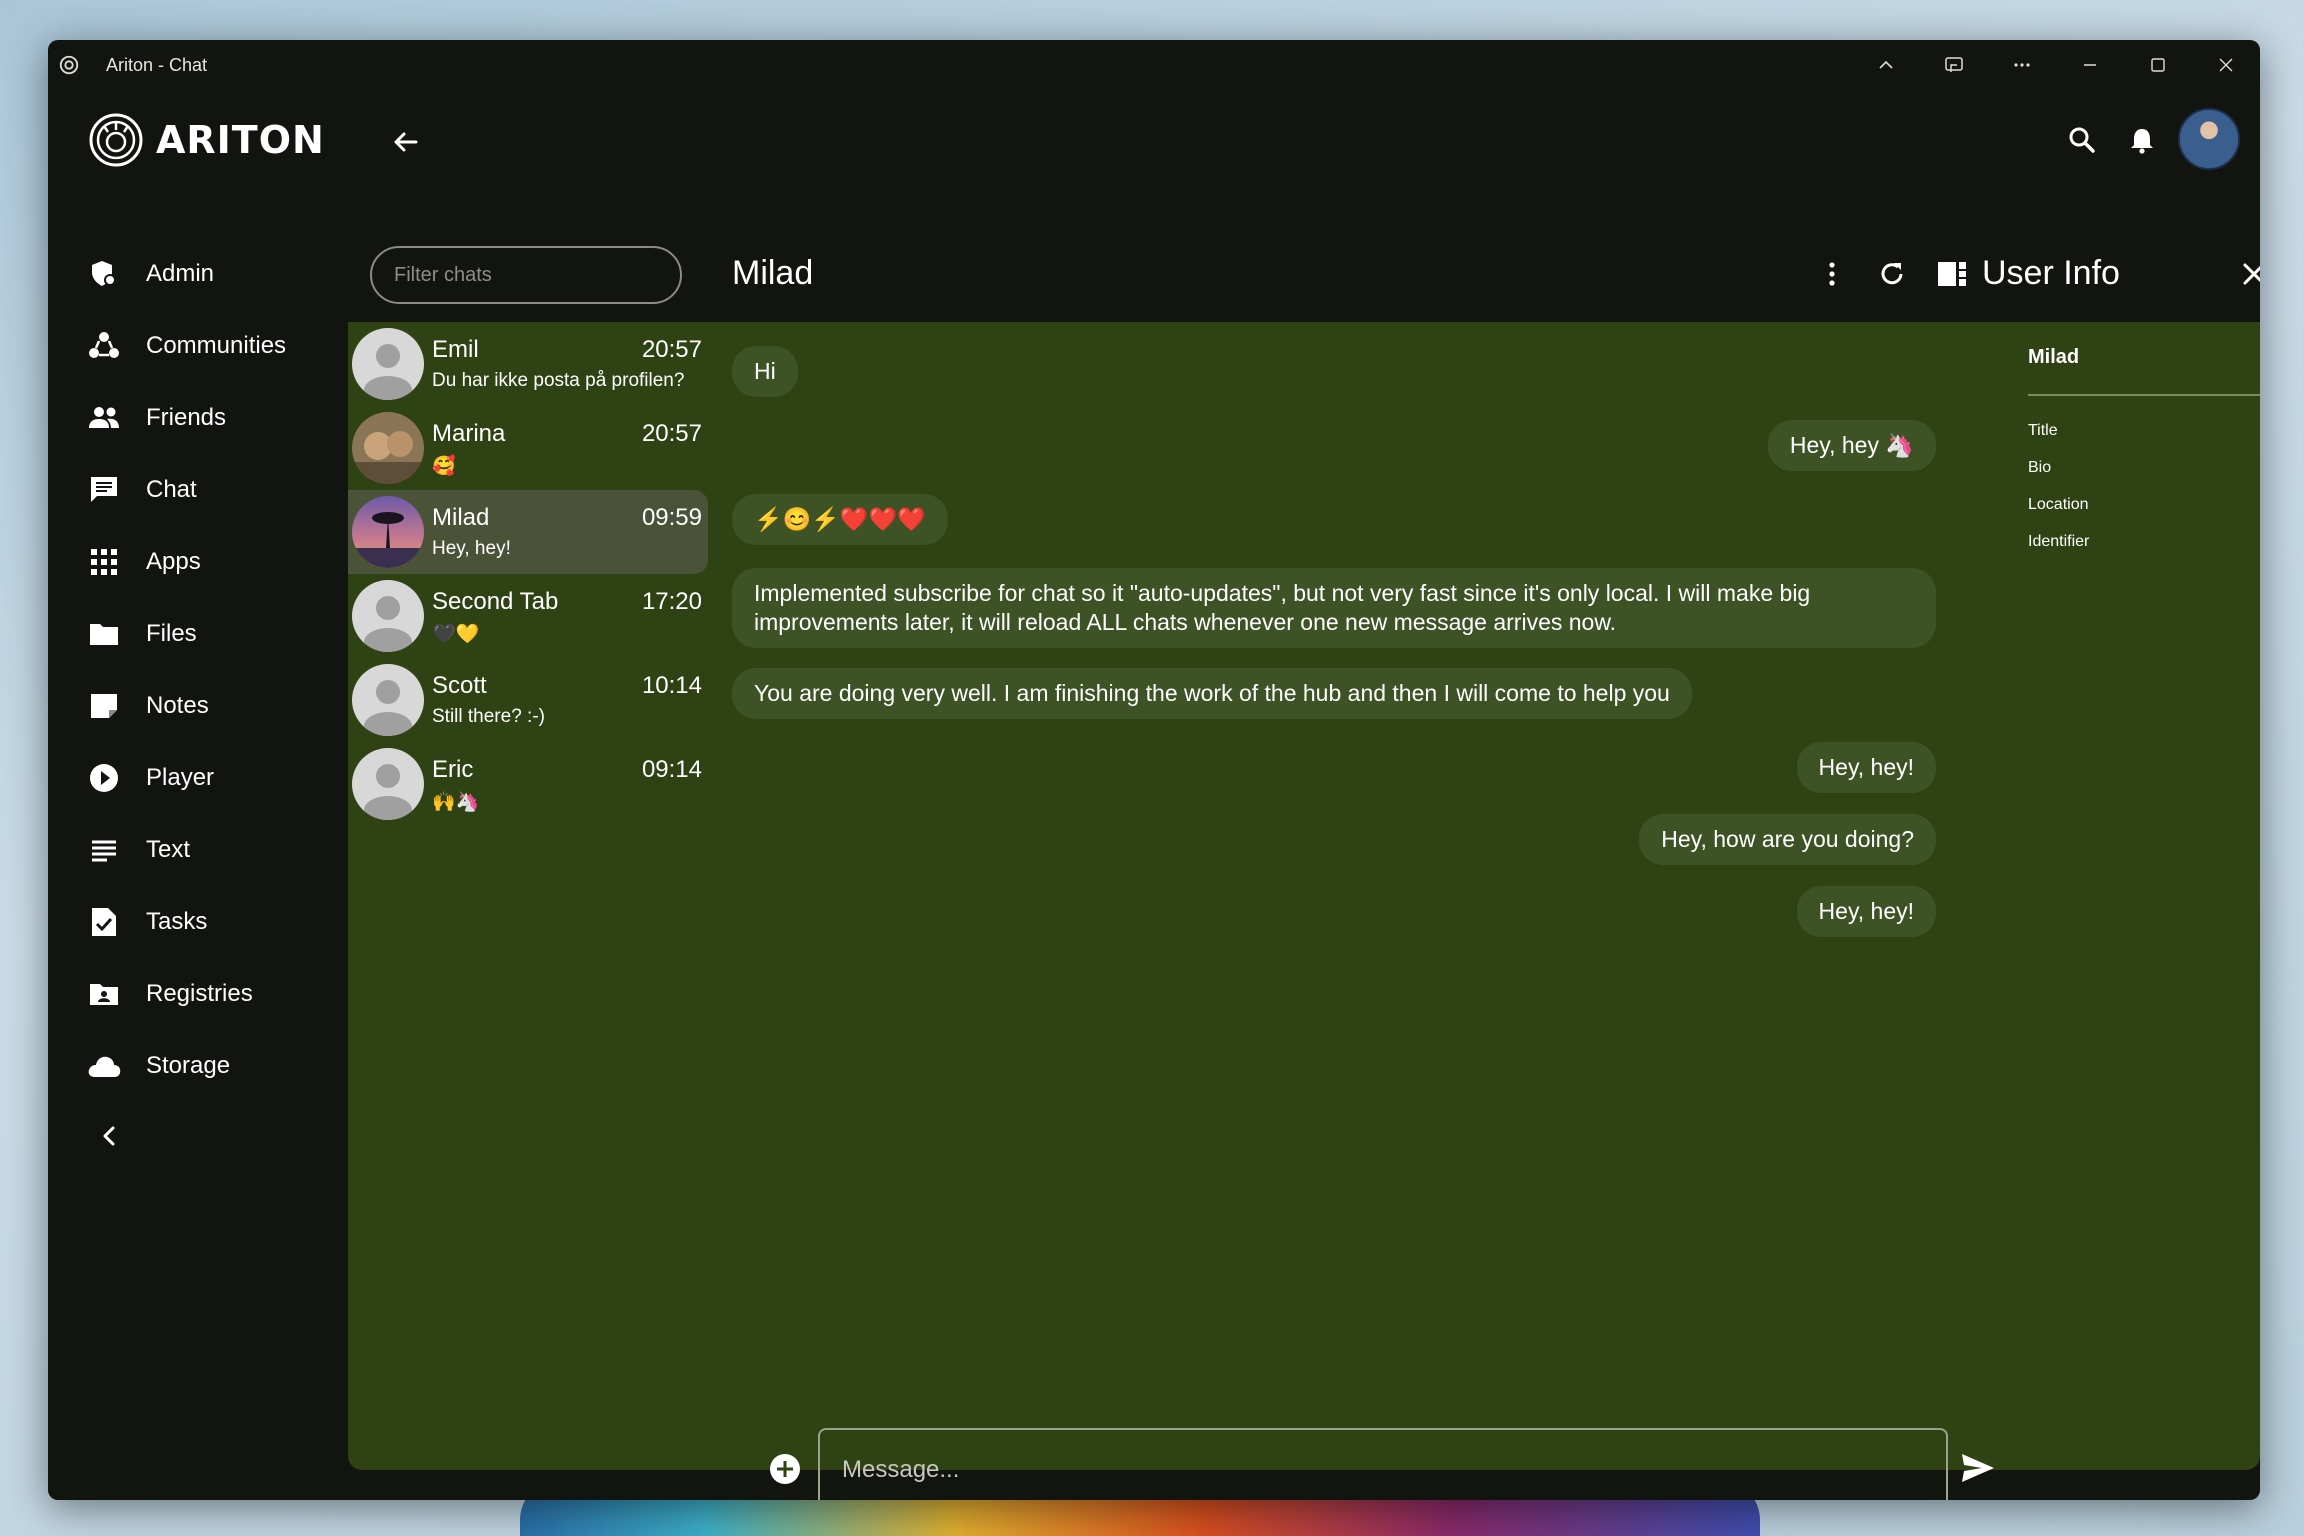  Describe the element at coordinates (469, 433) in the screenshot. I see `chat-name: Marina` at that location.